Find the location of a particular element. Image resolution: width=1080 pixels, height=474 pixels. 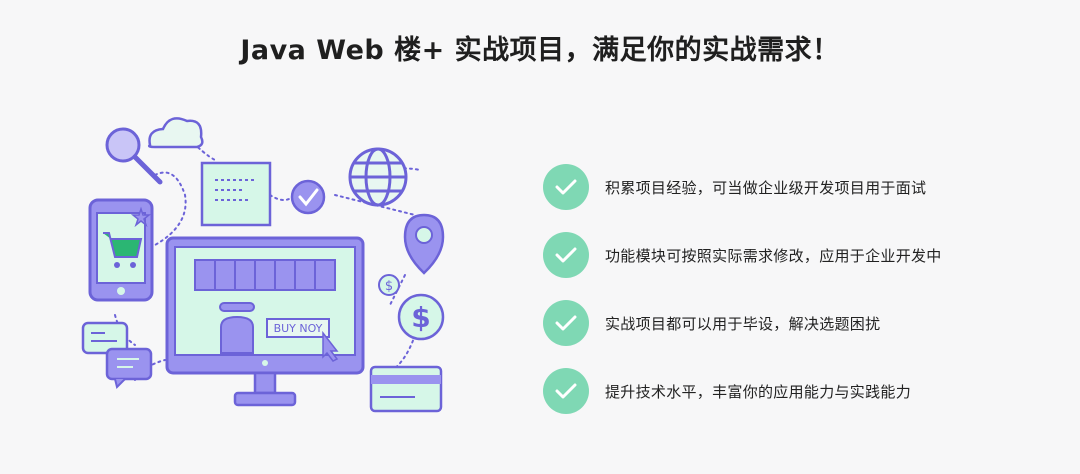

feature-label: 功能模块可按照实际需求修改，应用于企业开发中 is located at coordinates (773, 255).